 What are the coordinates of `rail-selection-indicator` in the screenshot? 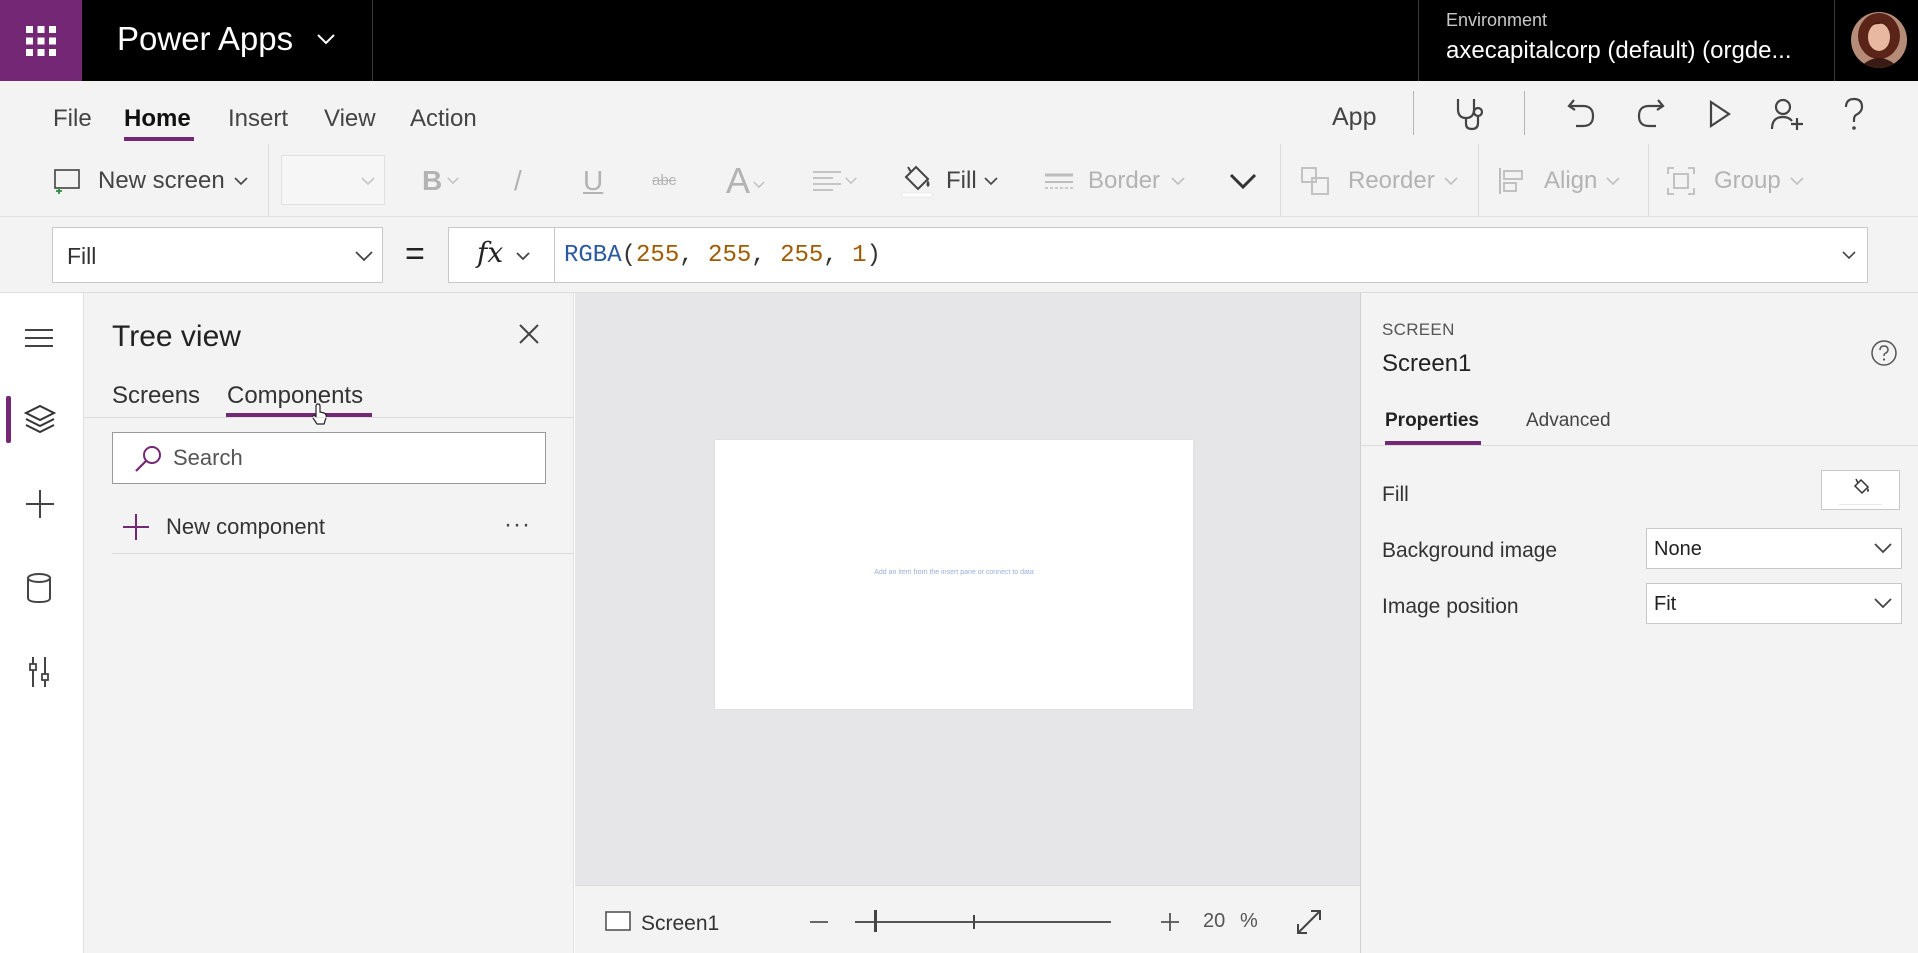 It's located at (8, 419).